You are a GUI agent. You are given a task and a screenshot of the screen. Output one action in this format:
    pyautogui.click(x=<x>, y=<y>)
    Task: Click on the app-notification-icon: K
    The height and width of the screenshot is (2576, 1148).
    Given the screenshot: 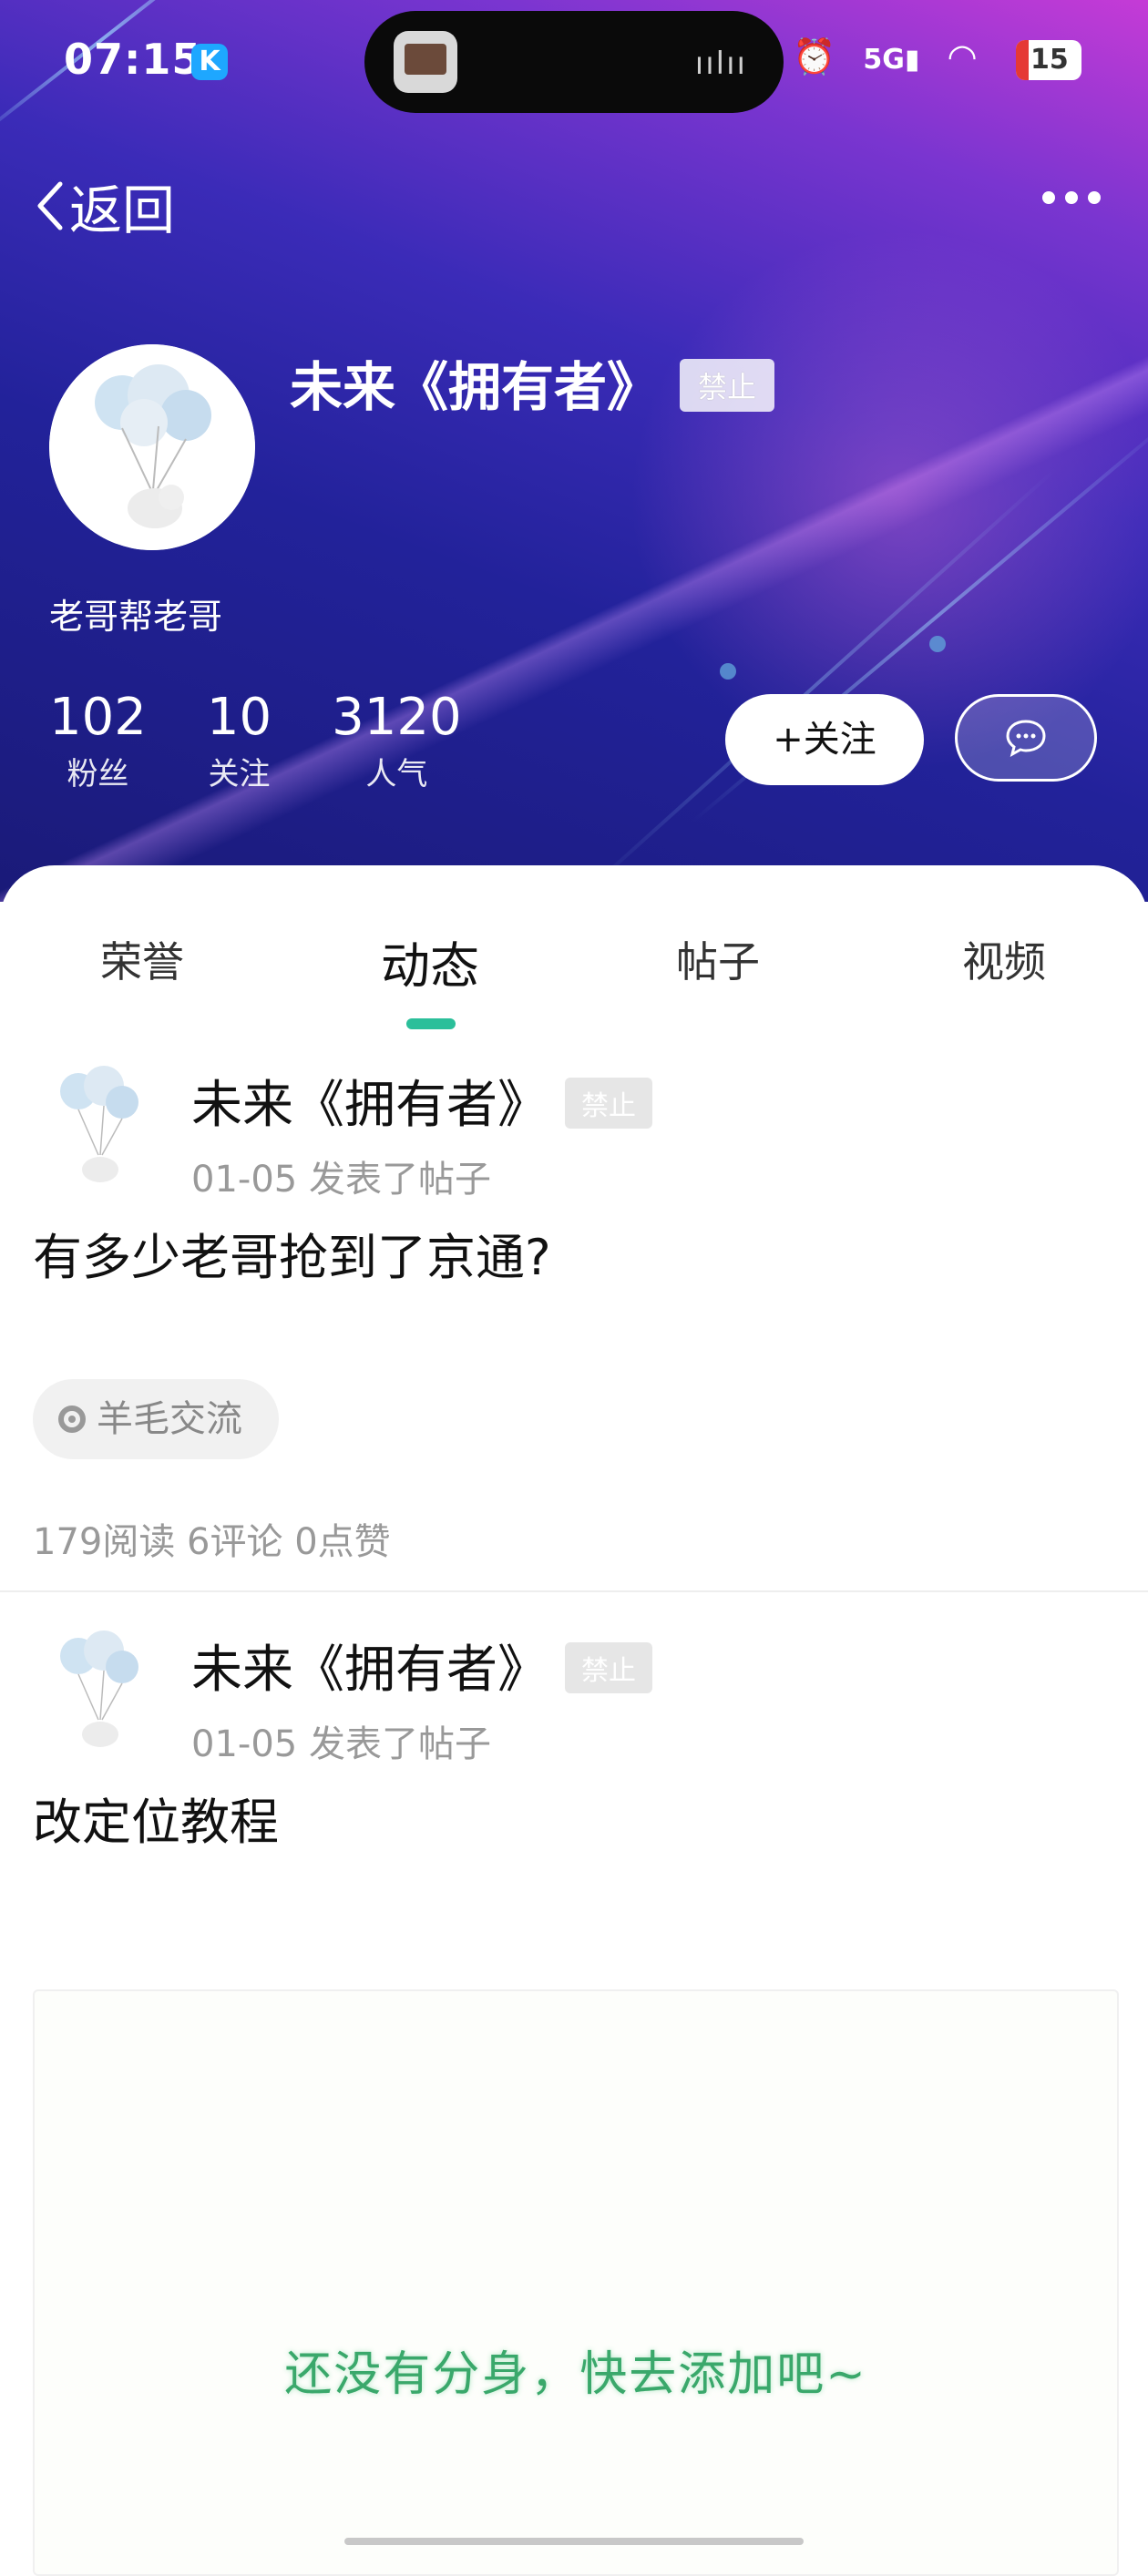 What is the action you would take?
    pyautogui.click(x=210, y=62)
    